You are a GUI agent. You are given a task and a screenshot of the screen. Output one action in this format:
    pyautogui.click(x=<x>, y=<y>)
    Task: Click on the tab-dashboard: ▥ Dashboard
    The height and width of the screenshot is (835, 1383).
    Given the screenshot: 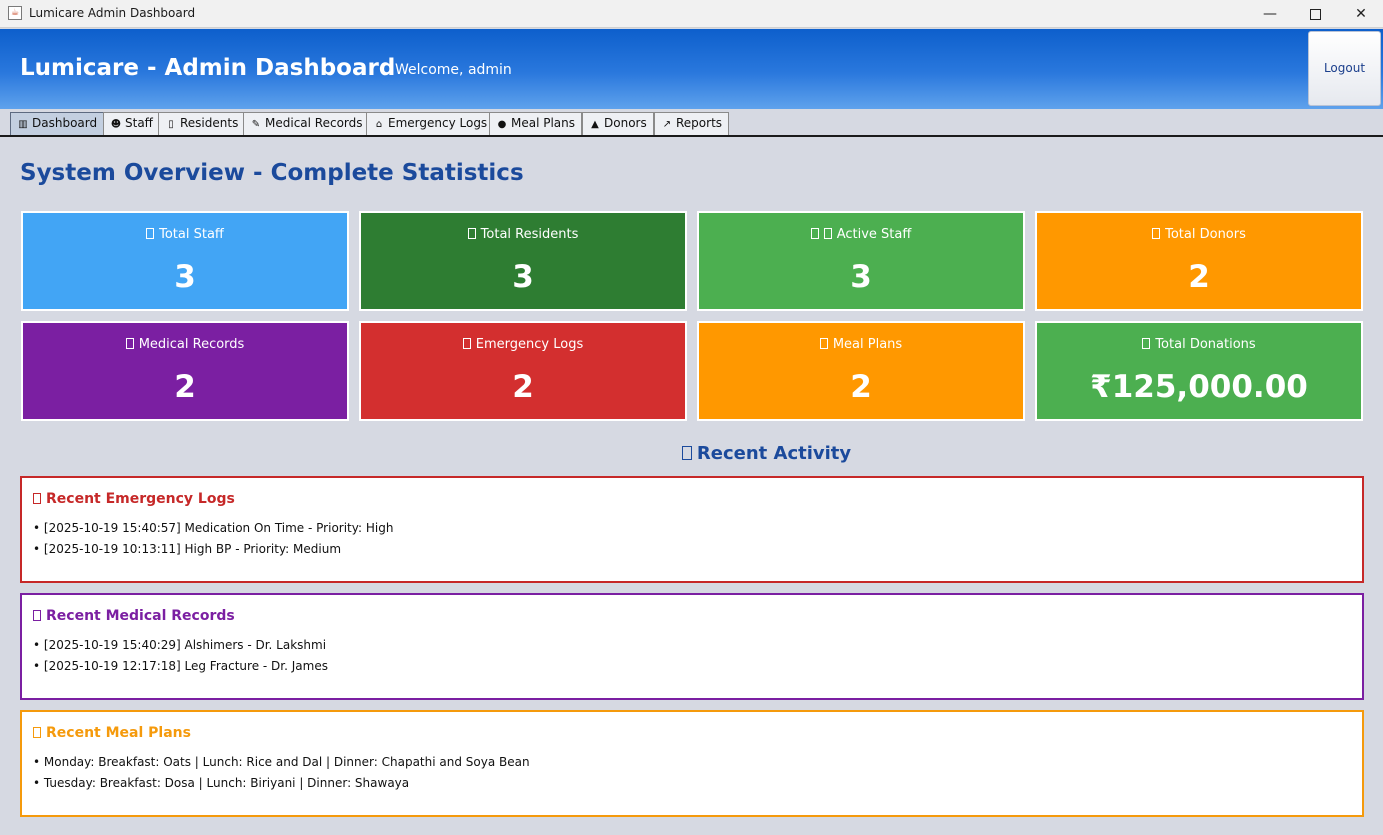 What is the action you would take?
    pyautogui.click(x=57, y=123)
    